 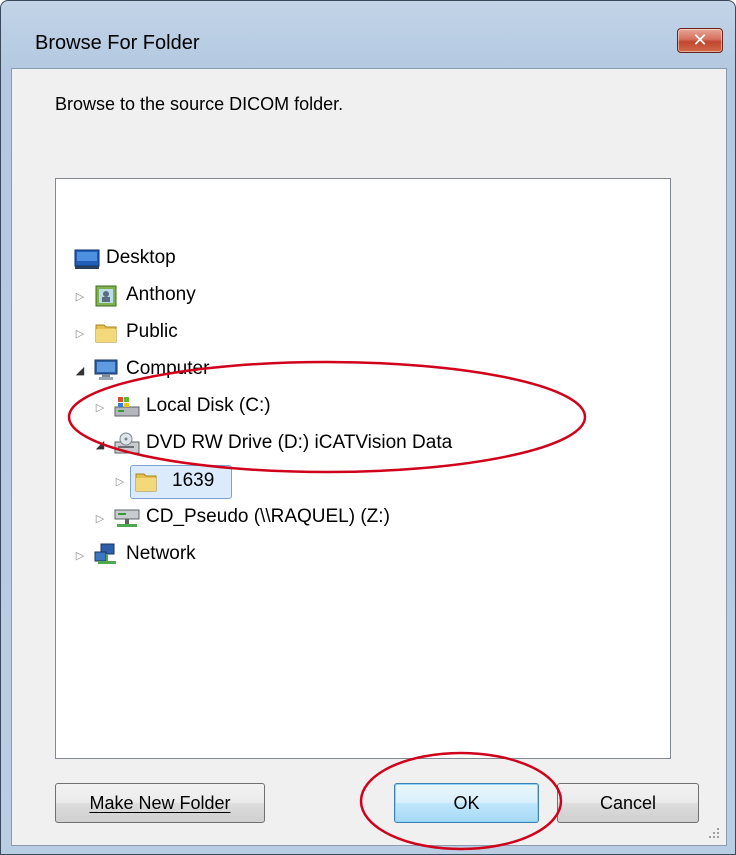 What do you see at coordinates (199, 104) in the screenshot?
I see `dialog-prompt: Browse to the source DICOM folder.` at bounding box center [199, 104].